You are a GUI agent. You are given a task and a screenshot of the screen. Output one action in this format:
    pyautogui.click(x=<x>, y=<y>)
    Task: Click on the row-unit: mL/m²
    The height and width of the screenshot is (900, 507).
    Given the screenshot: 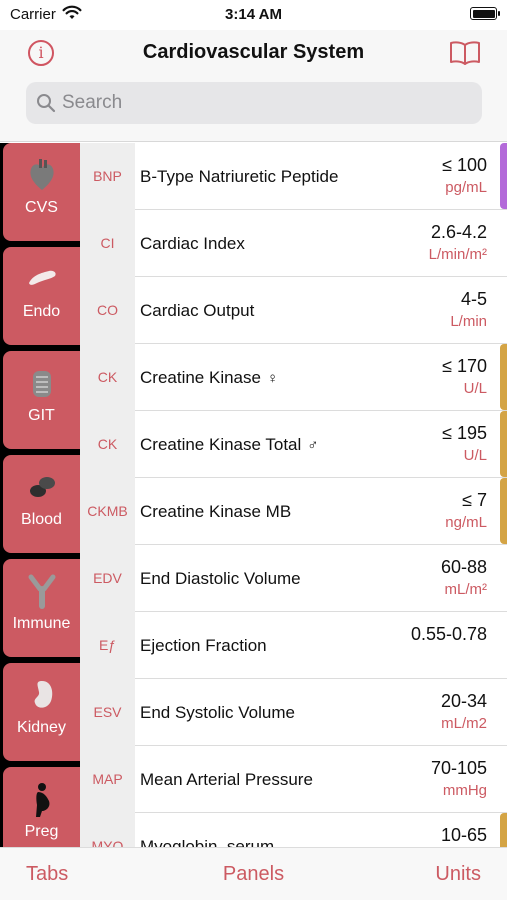 What is the action you would take?
    pyautogui.click(x=466, y=589)
    